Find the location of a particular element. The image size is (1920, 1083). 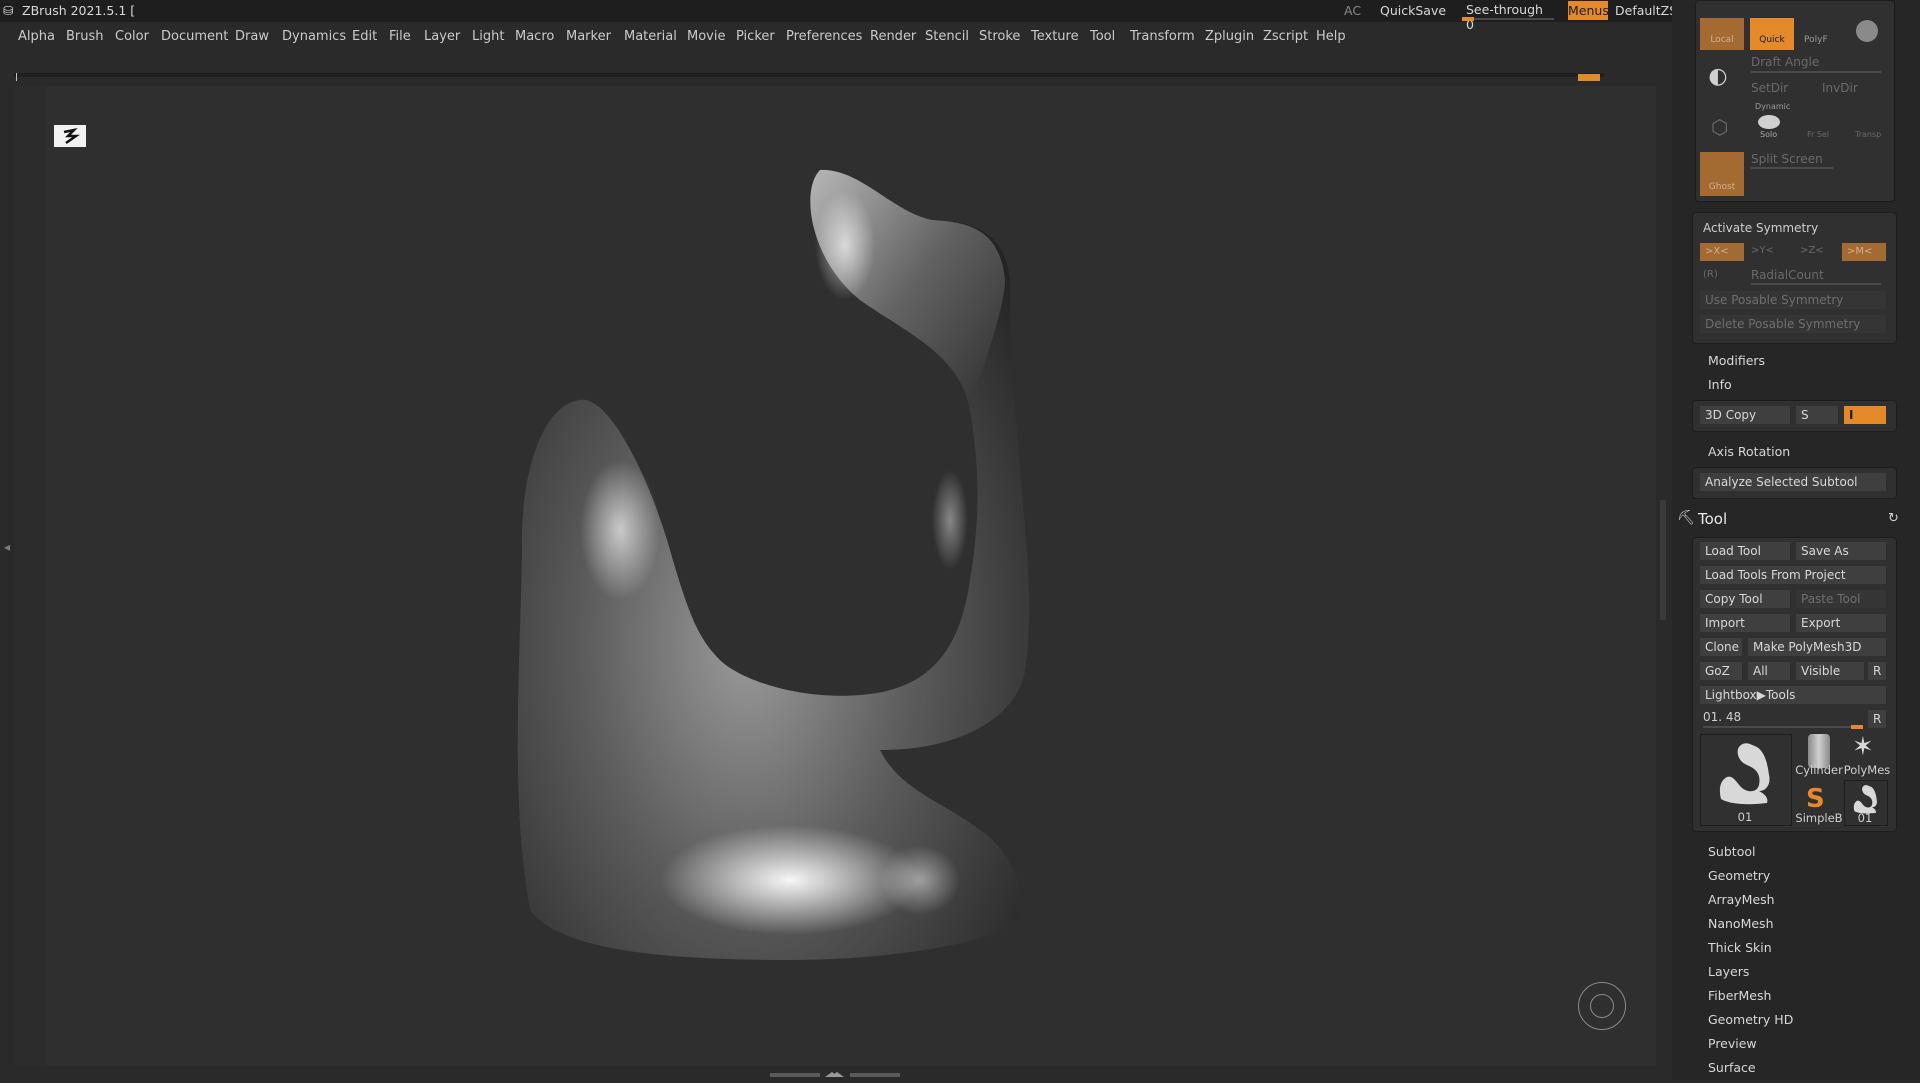

thick-skin-section: Thick Skin is located at coordinates (1740, 947).